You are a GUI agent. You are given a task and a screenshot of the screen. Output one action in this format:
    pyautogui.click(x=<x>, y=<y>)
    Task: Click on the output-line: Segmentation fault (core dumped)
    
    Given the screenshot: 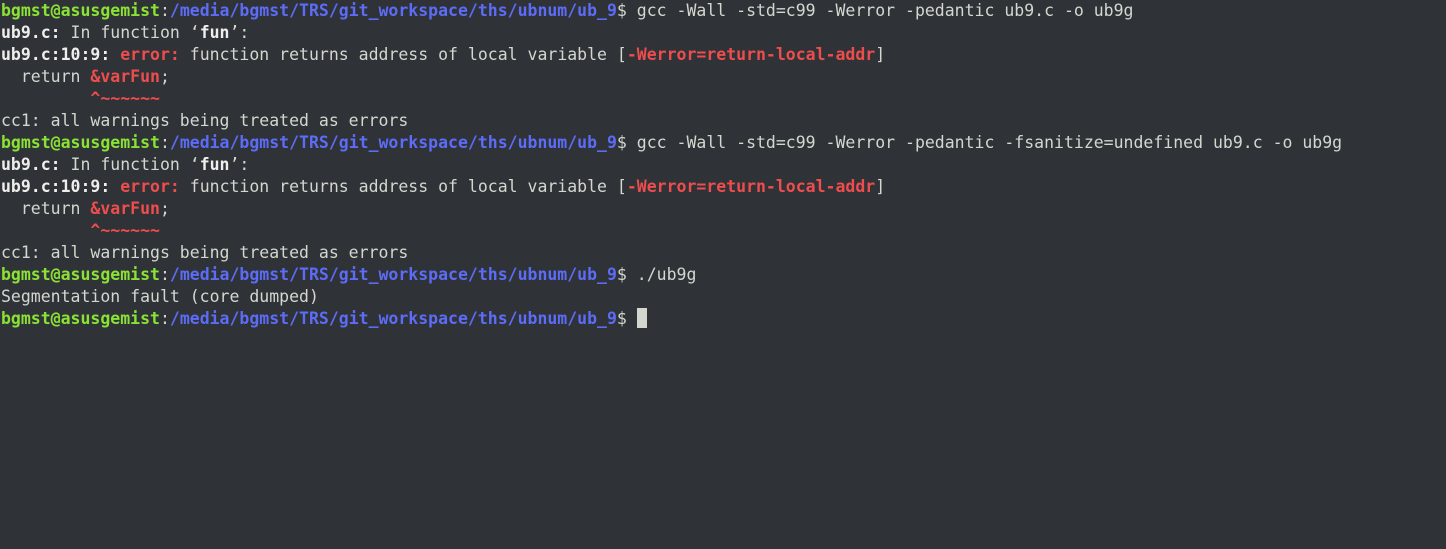 What is the action you would take?
    pyautogui.click(x=723, y=297)
    